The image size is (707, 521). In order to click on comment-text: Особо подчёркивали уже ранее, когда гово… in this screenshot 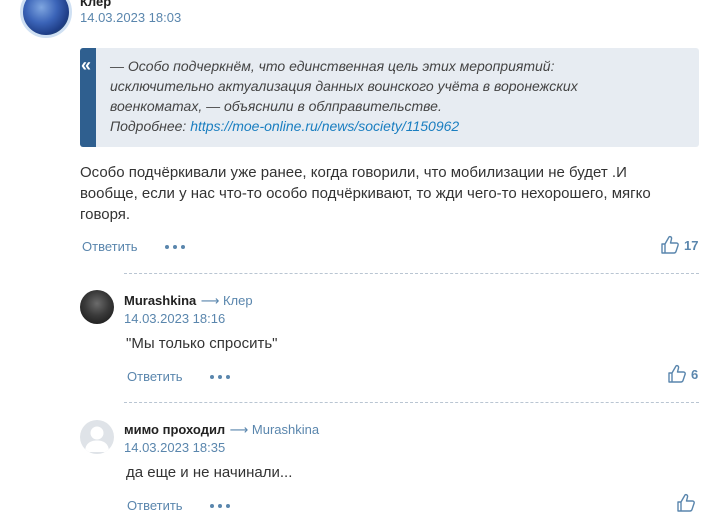, I will do `click(390, 193)`.